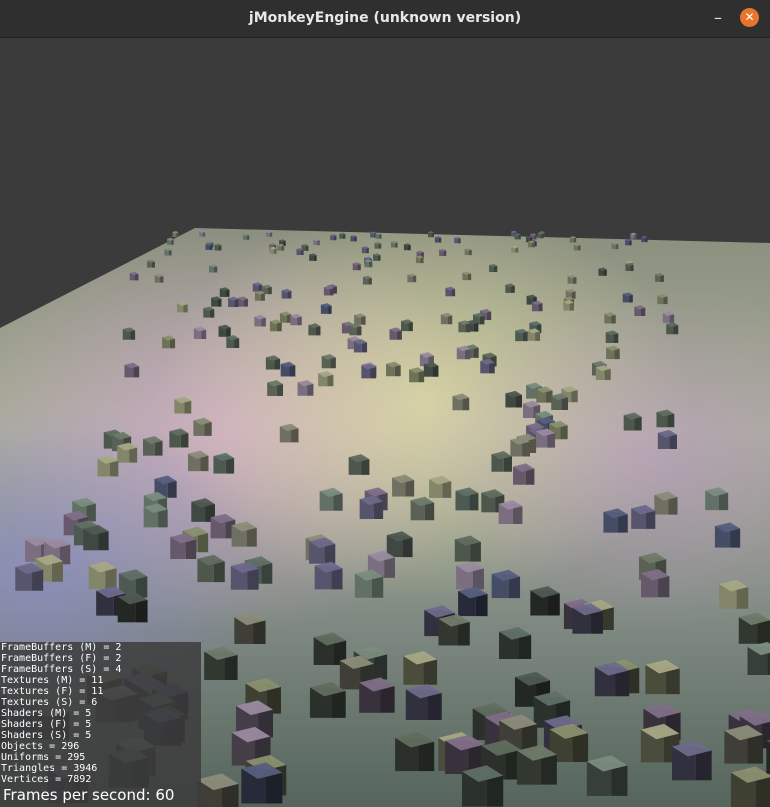 This screenshot has width=770, height=807. What do you see at coordinates (43, 757) in the screenshot?
I see `stat-uniforms: Uniforms = 295` at bounding box center [43, 757].